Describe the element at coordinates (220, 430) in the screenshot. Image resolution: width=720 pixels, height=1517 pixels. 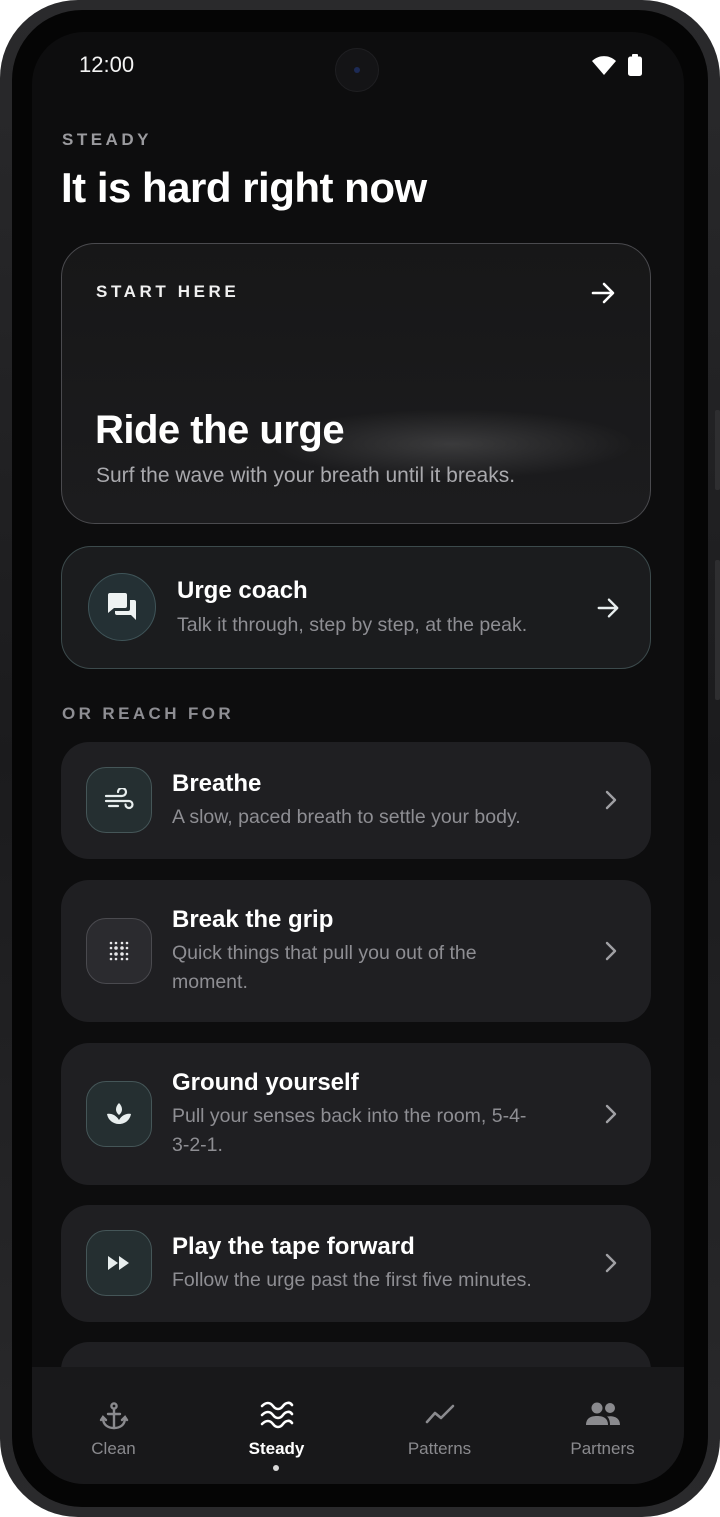
I see `hero-title: Ride the urge` at that location.